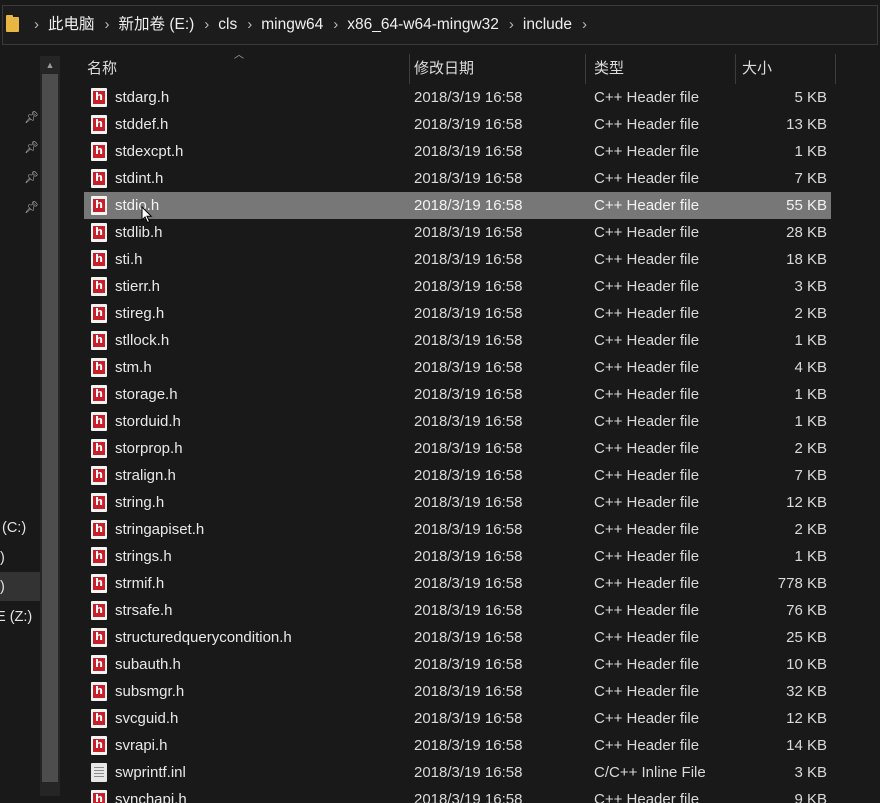 This screenshot has height=803, width=880. What do you see at coordinates (139, 178) in the screenshot?
I see `file-name: stdint.h` at bounding box center [139, 178].